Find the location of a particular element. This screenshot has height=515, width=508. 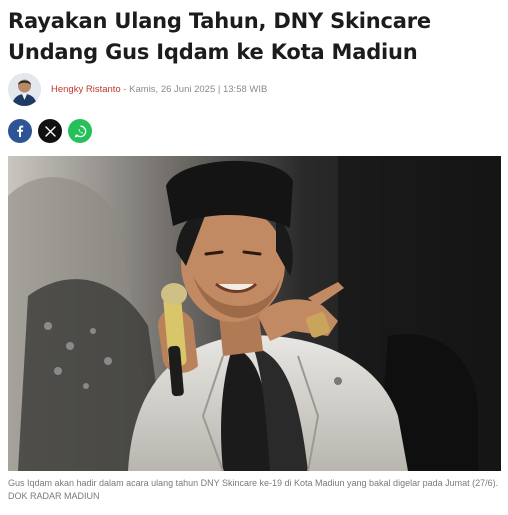

author-avatar-image is located at coordinates (24, 89).